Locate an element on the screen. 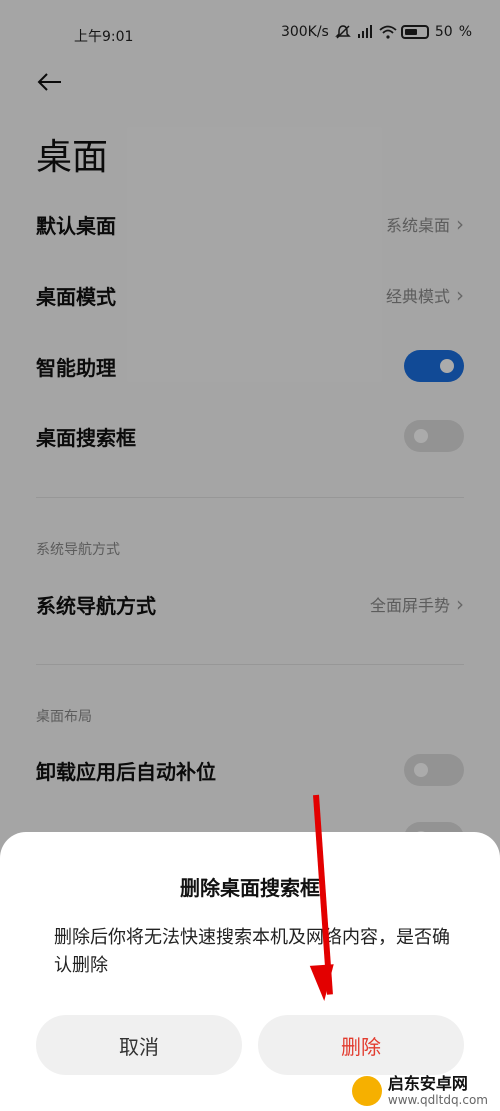  cancel-button: 取消 is located at coordinates (139, 1045).